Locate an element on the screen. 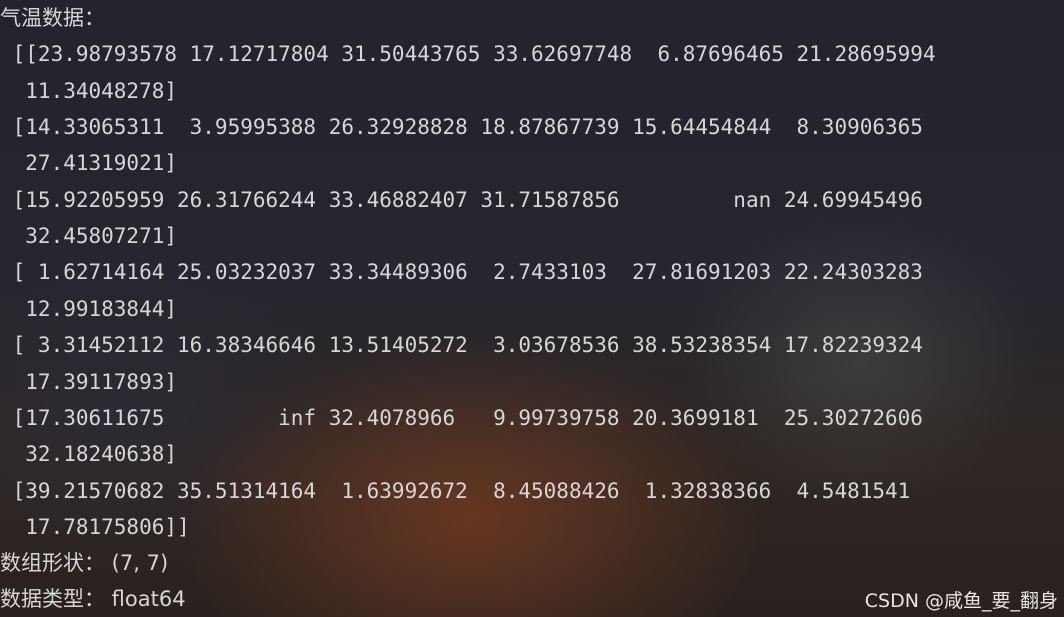  output-line-dtype: 数据类型： float64 is located at coordinates (93, 599).